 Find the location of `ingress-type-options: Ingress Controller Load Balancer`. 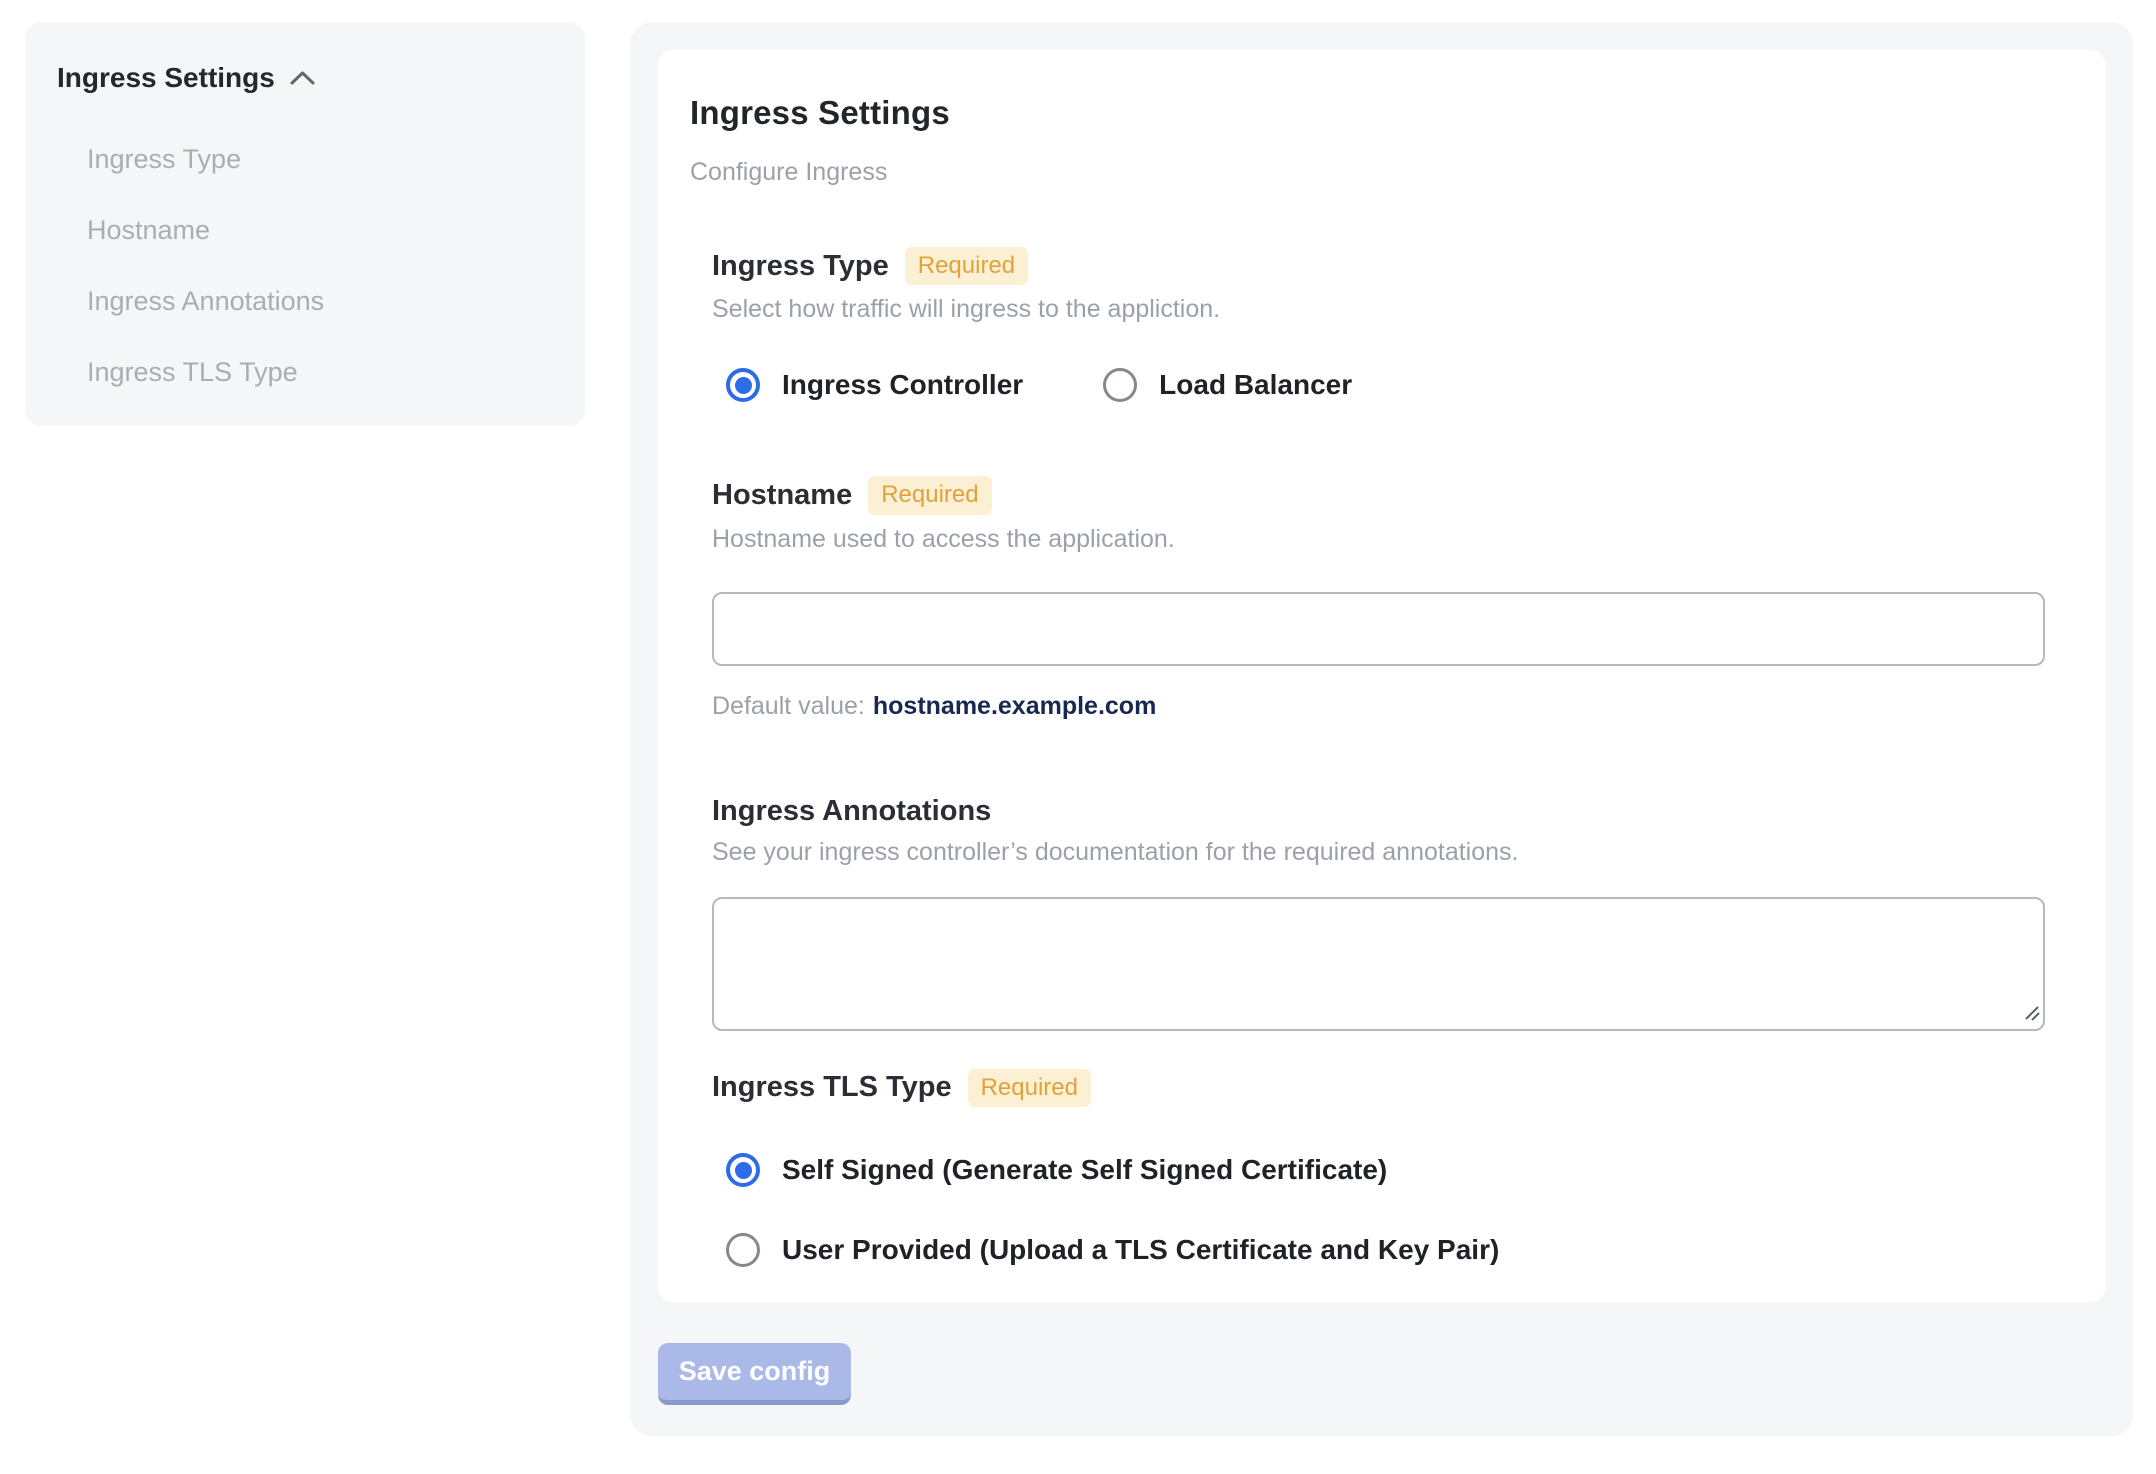

ingress-type-options: Ingress Controller Load Balancer is located at coordinates (1385, 385).